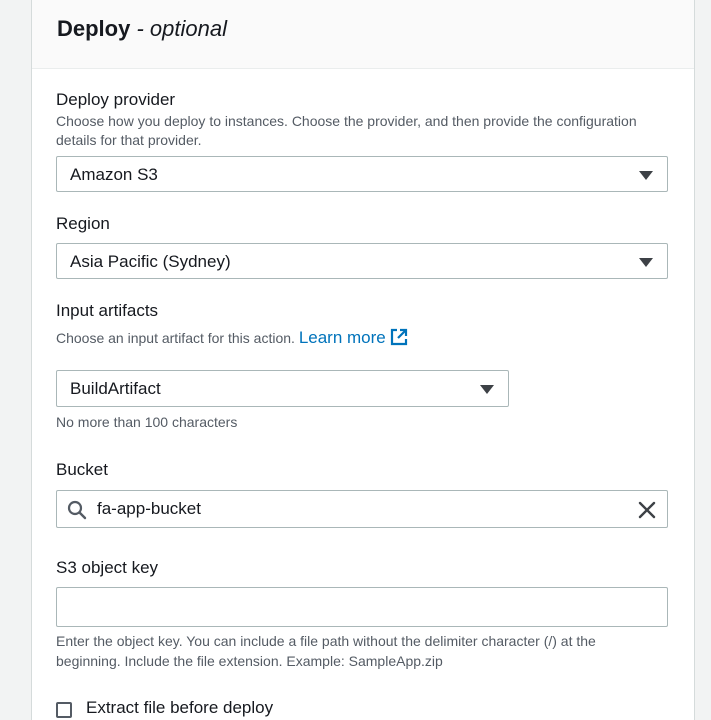 The width and height of the screenshot is (711, 720). Describe the element at coordinates (94, 28) in the screenshot. I see `panel-title-main: Deploy` at that location.